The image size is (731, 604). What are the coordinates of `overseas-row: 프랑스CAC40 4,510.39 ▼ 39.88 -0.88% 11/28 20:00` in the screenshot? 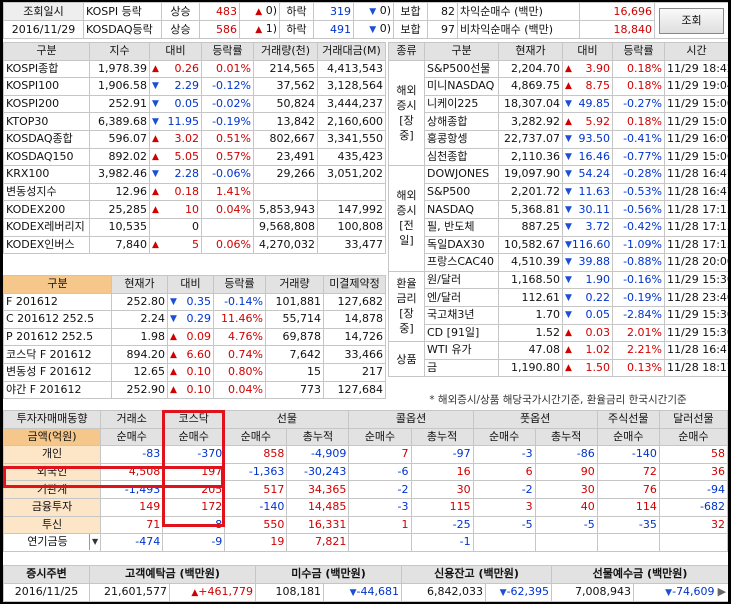 It's located at (558, 262).